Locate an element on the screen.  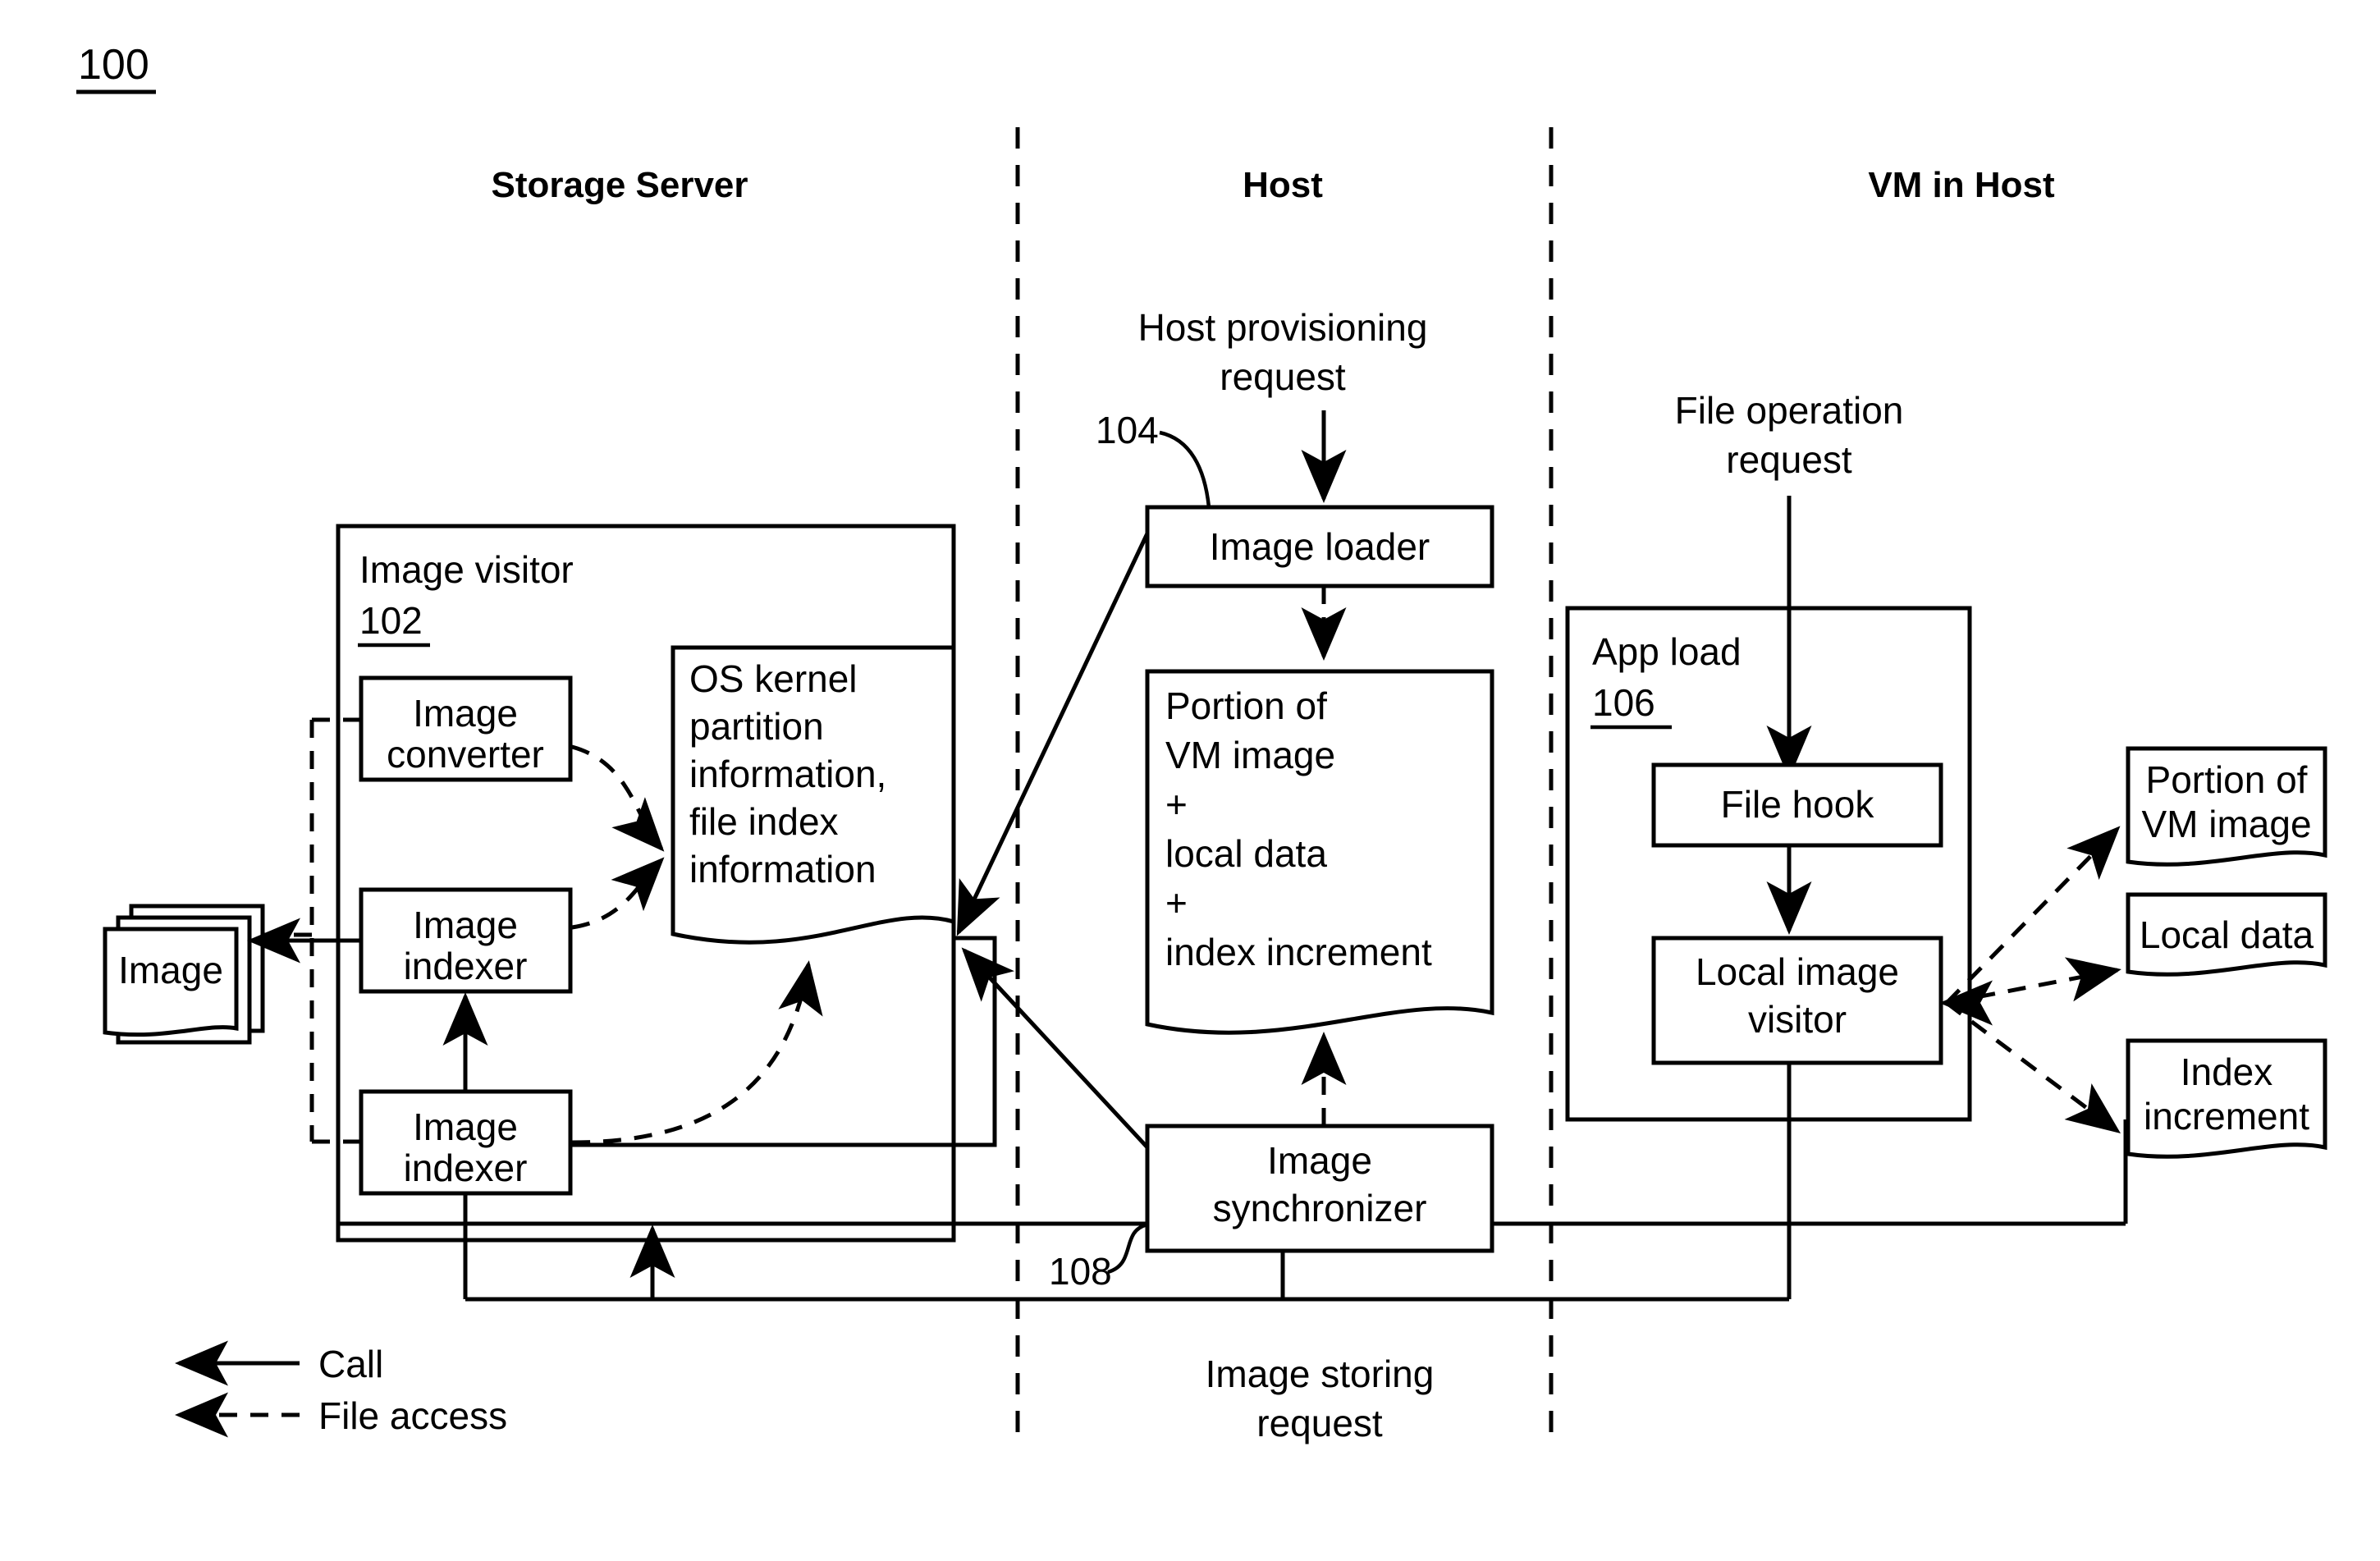
output-portion-of-vm-image: Portion of VM image is located at coordinates (2226, 806).